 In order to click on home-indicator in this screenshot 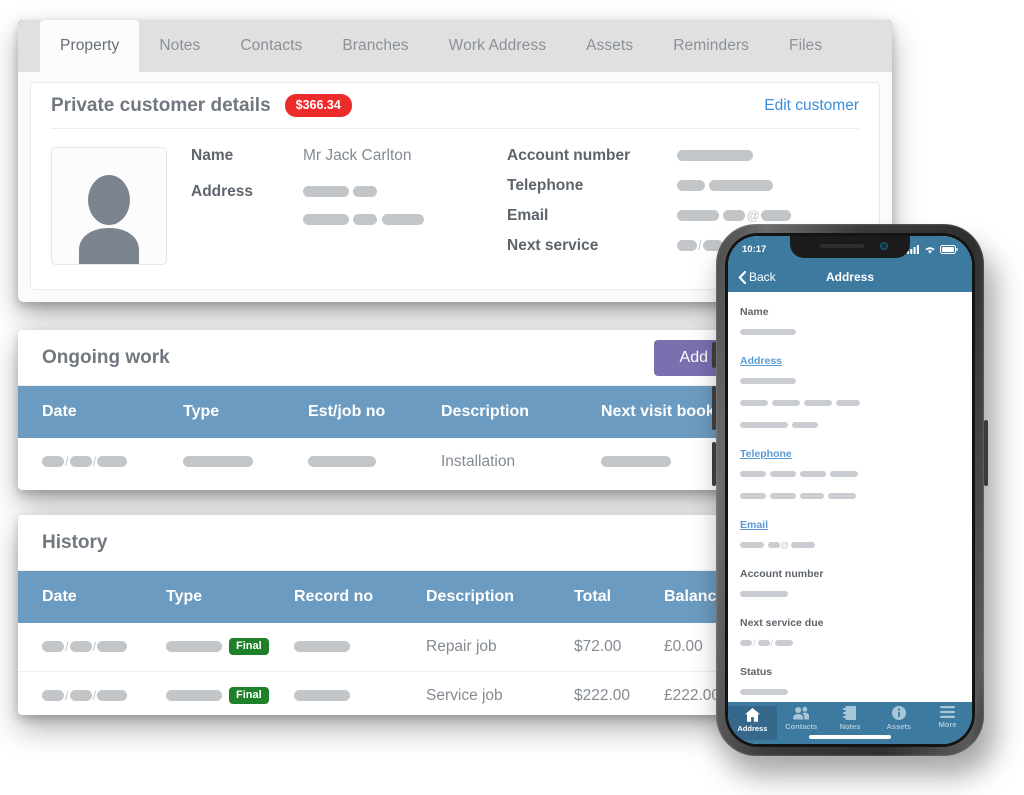, I will do `click(850, 737)`.